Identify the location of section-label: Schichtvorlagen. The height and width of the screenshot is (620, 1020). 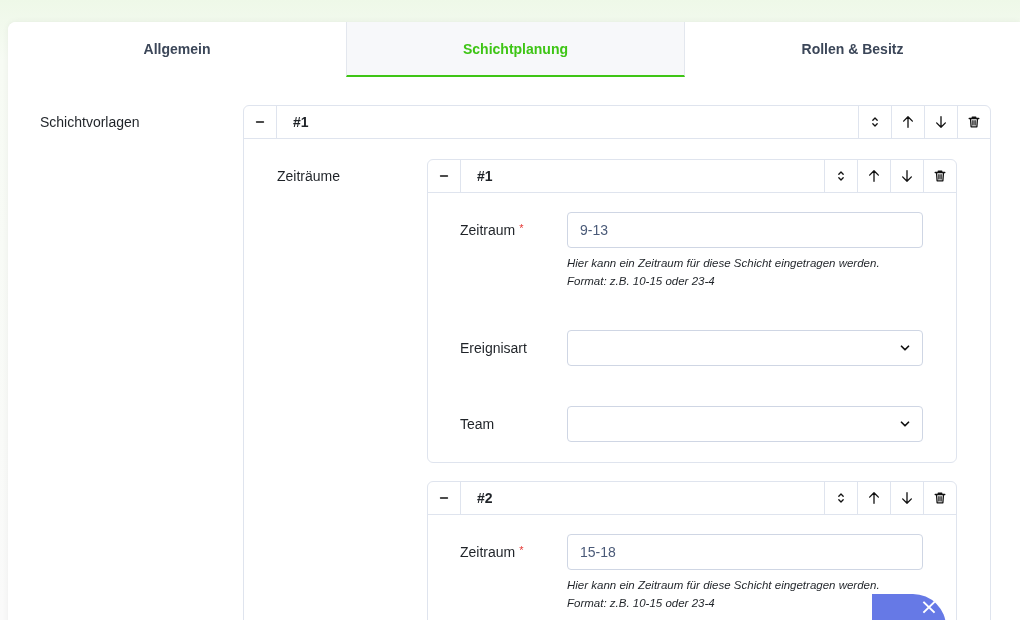
(90, 122).